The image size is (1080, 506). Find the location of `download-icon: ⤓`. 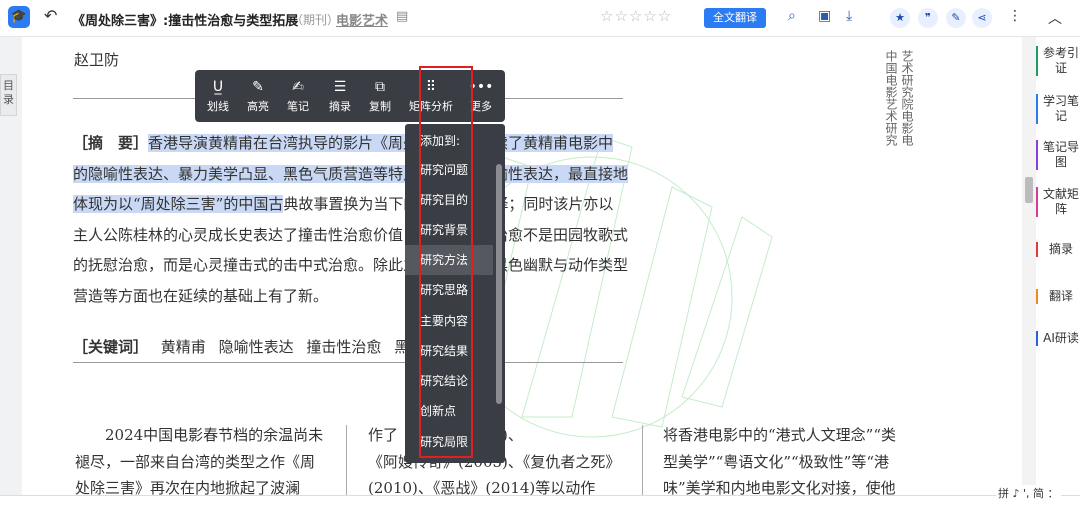

download-icon: ⤓ is located at coordinates (849, 16).